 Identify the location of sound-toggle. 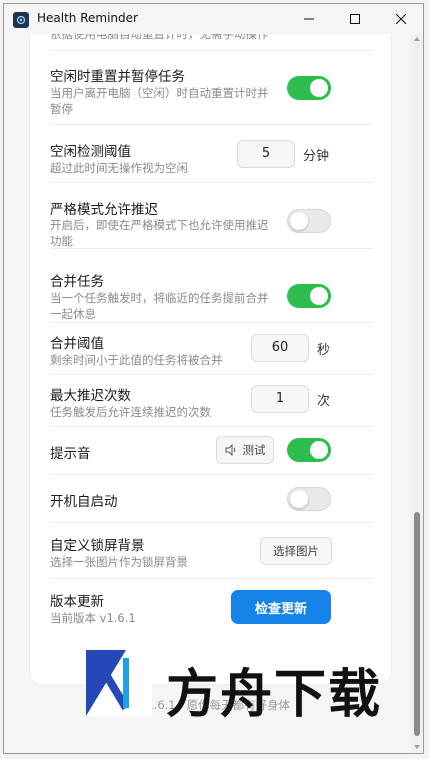
(309, 450).